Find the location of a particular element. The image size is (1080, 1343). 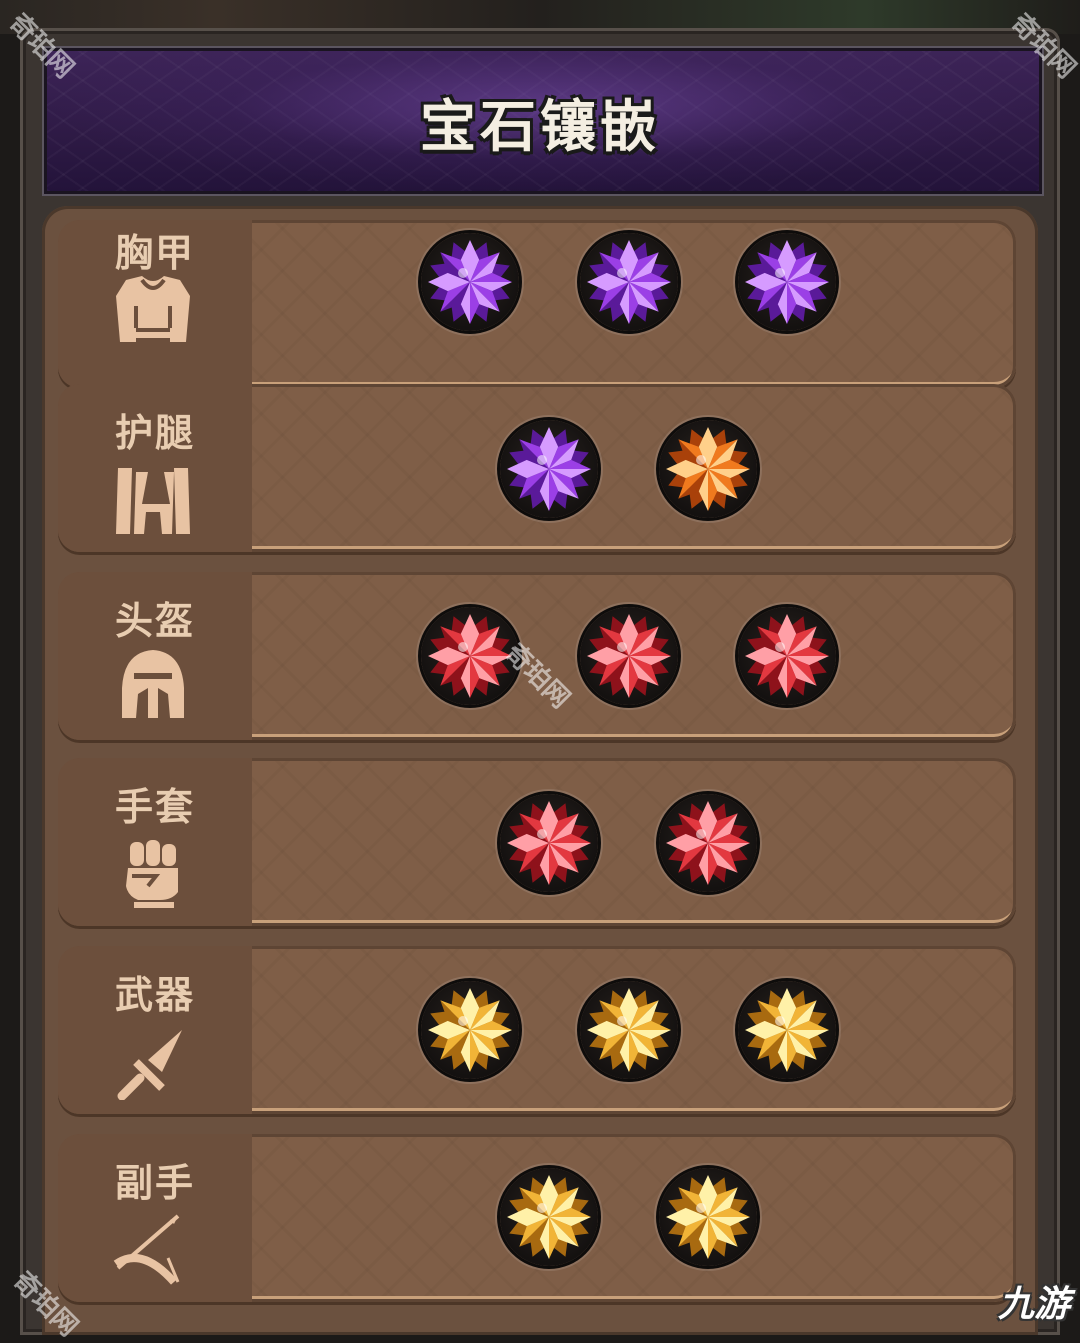

slot-label: 副手 is located at coordinates (154, 1183).